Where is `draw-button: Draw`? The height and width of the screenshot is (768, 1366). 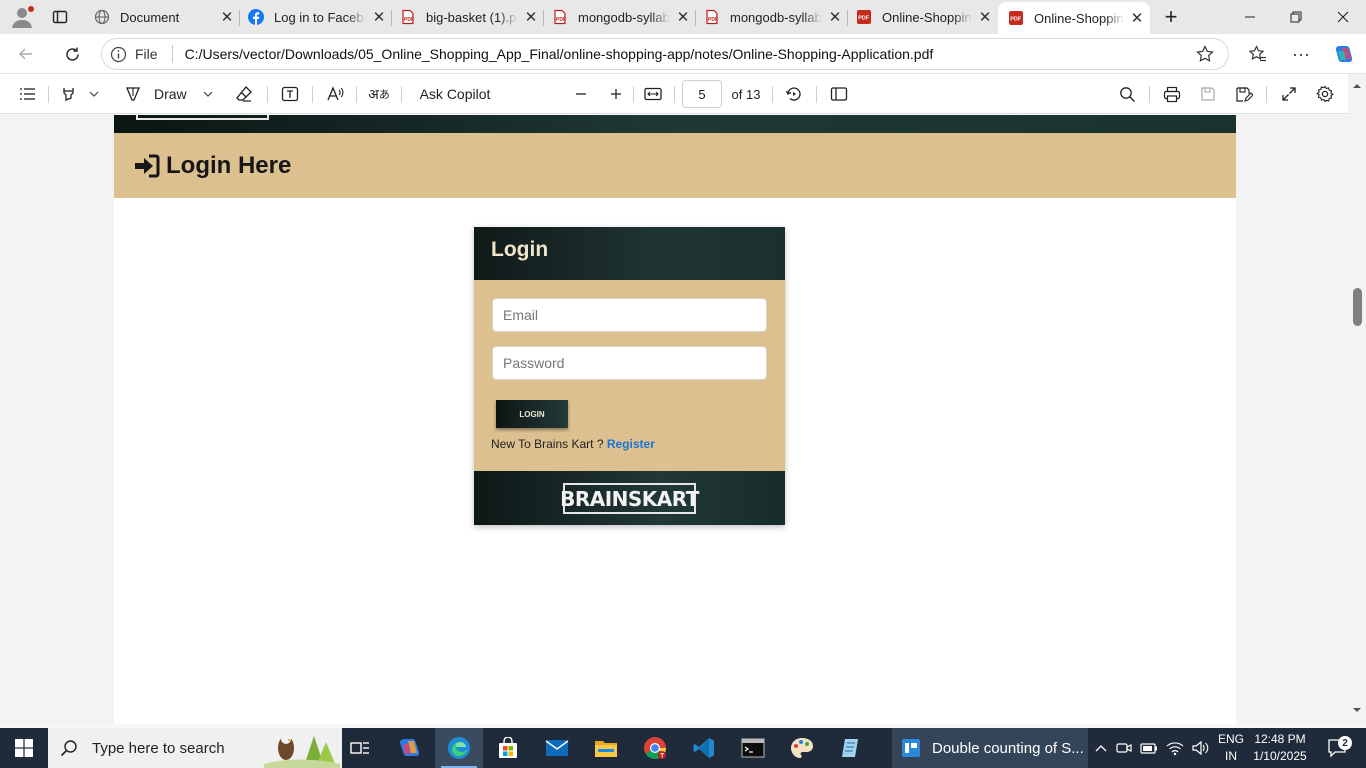
draw-button: Draw is located at coordinates (158, 94).